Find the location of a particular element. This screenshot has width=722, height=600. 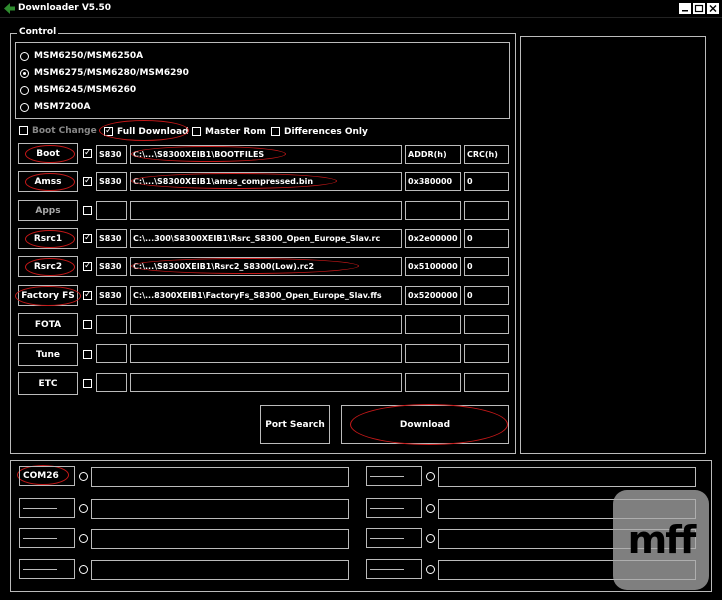

chipset-option-msm6250: MSM6250/MSM6250A is located at coordinates (81, 56).